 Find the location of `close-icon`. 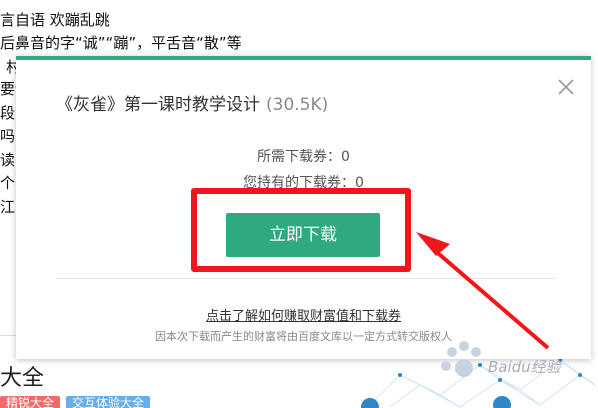

close-icon is located at coordinates (566, 87).